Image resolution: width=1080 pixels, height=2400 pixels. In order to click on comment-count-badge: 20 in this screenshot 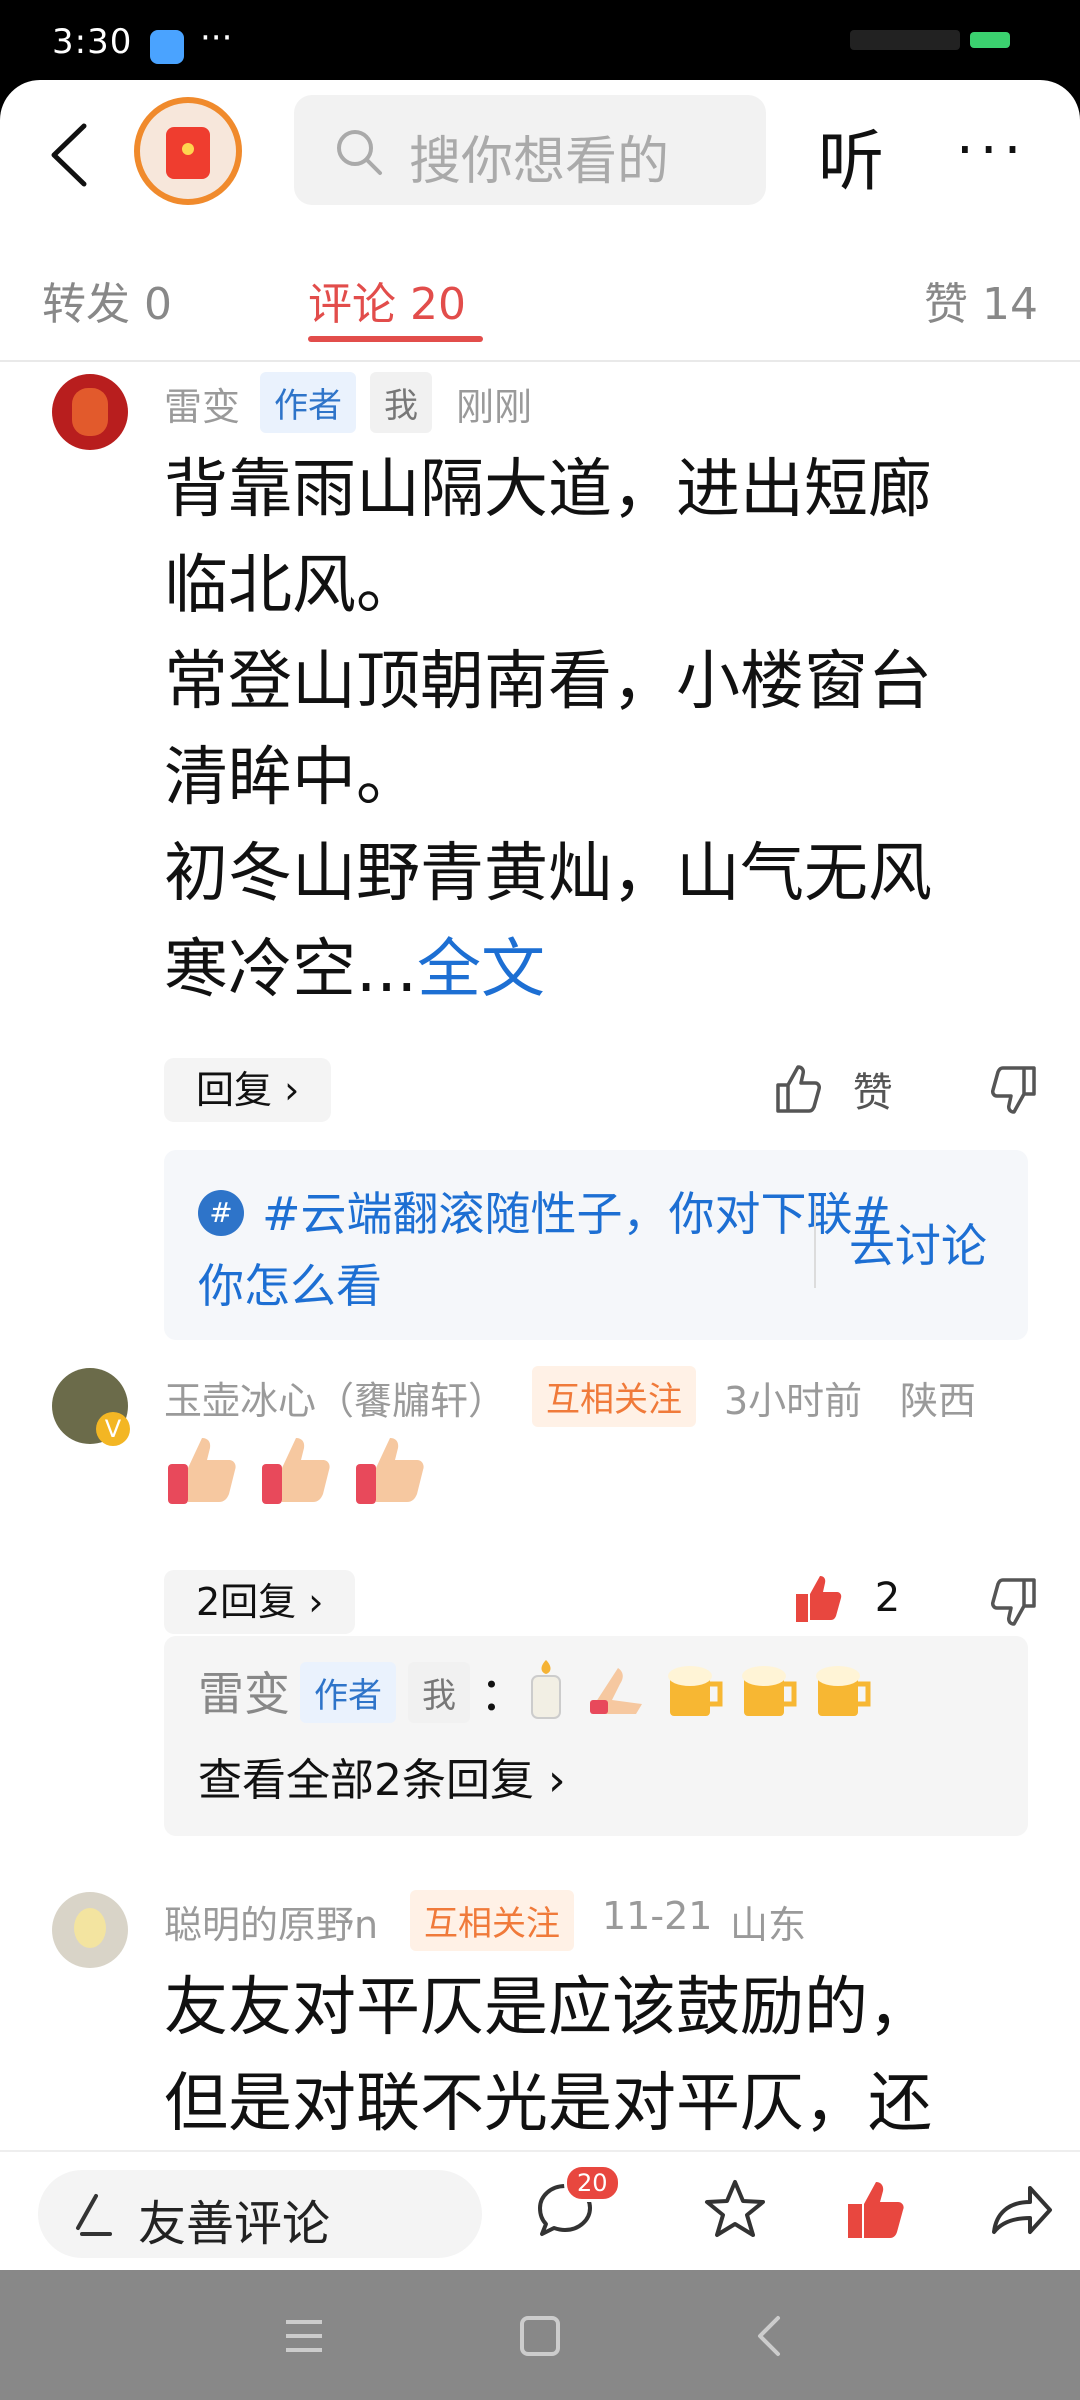, I will do `click(592, 2183)`.